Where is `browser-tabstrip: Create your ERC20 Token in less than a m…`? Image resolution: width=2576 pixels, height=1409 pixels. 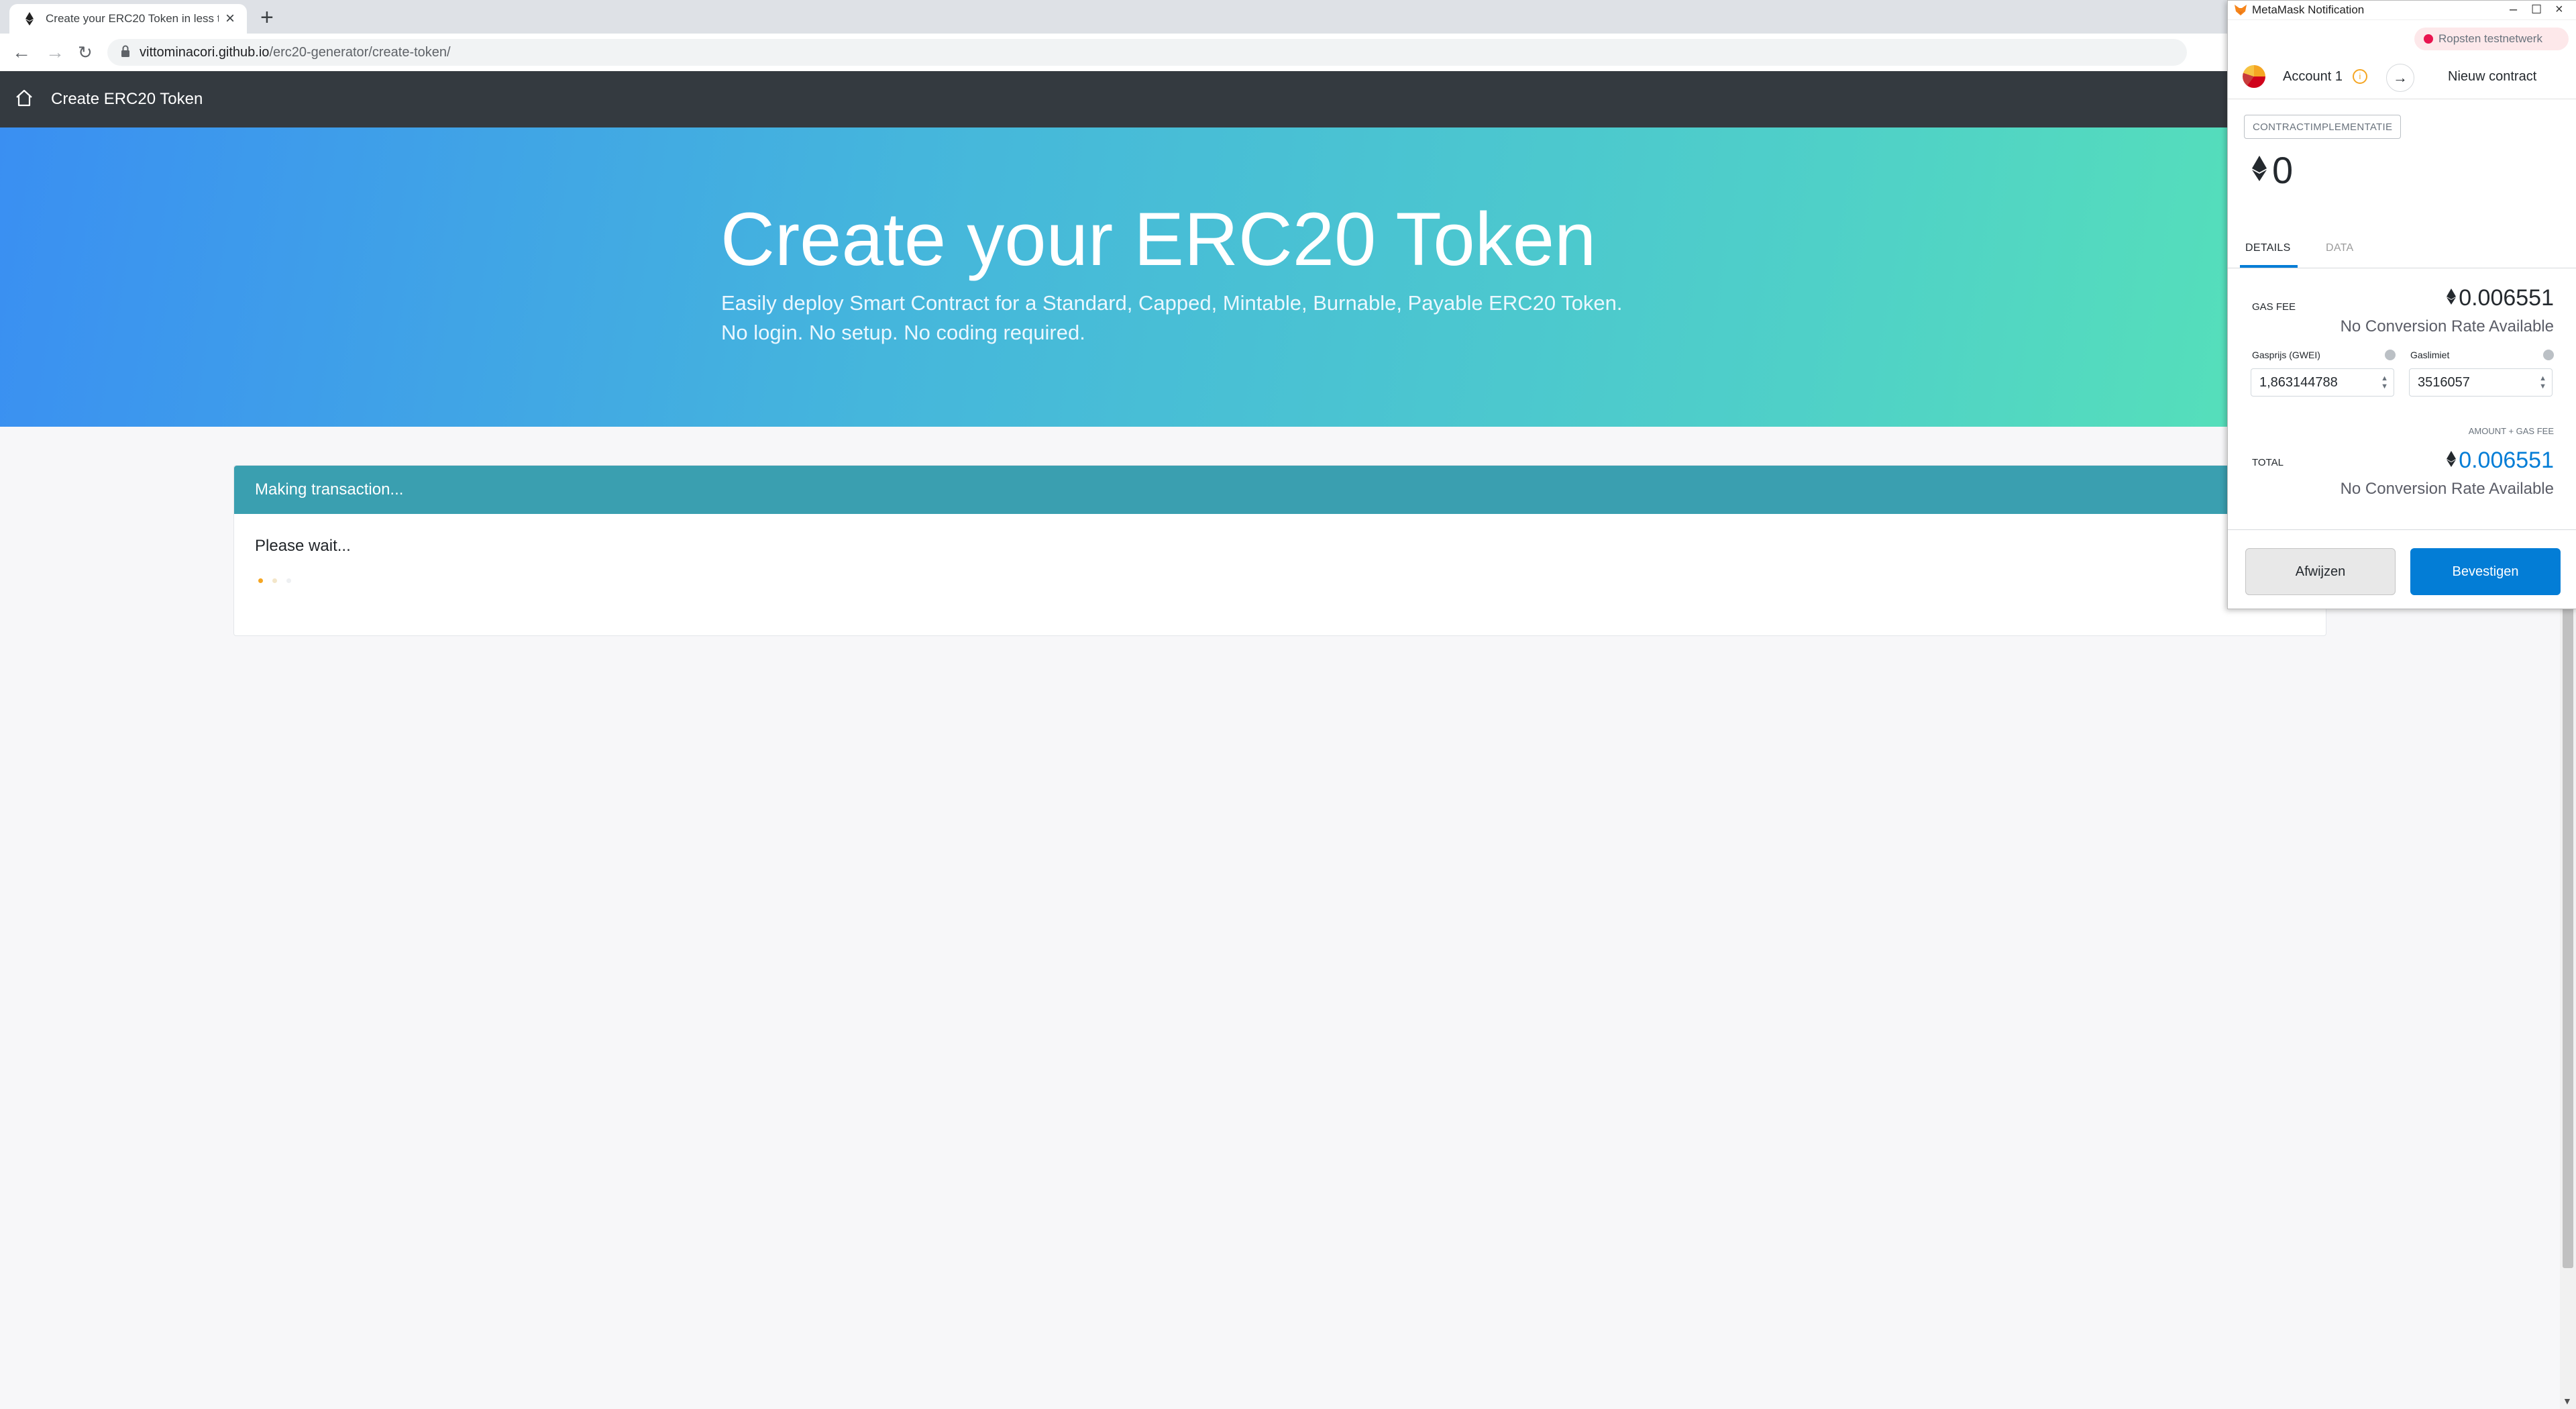 browser-tabstrip: Create your ERC20 Token in less than a m… is located at coordinates (1288, 17).